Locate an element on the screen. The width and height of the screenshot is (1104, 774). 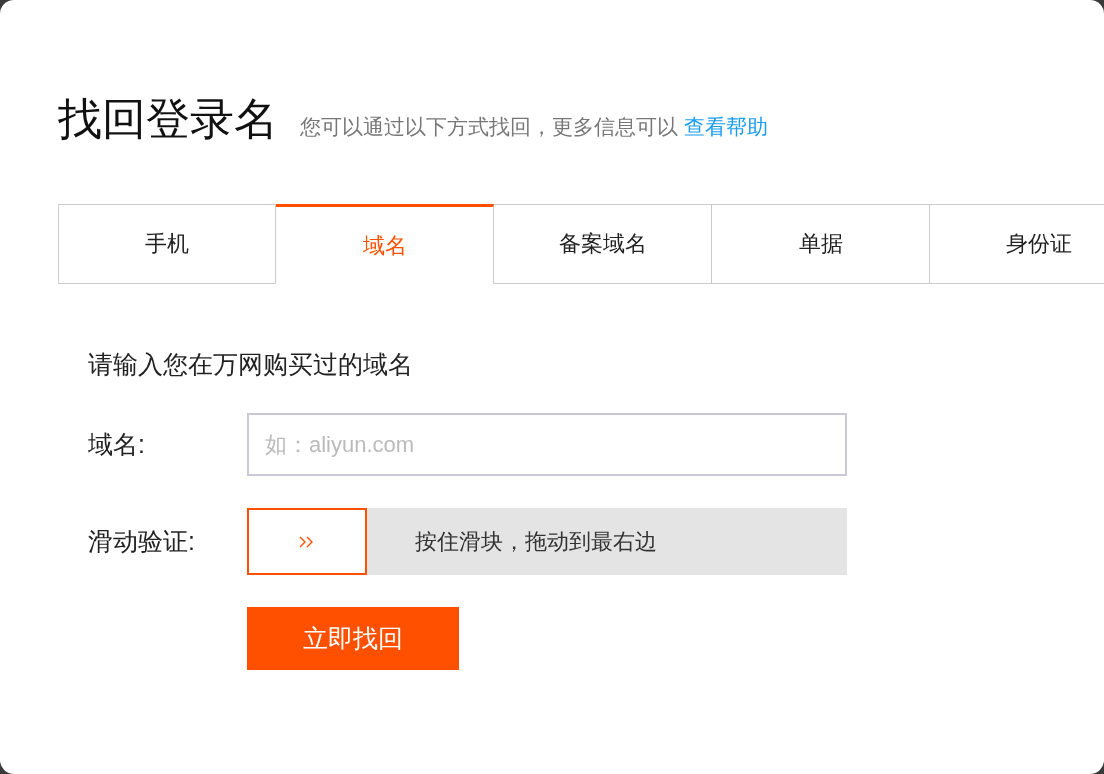
tab: 单据 is located at coordinates (821, 244).